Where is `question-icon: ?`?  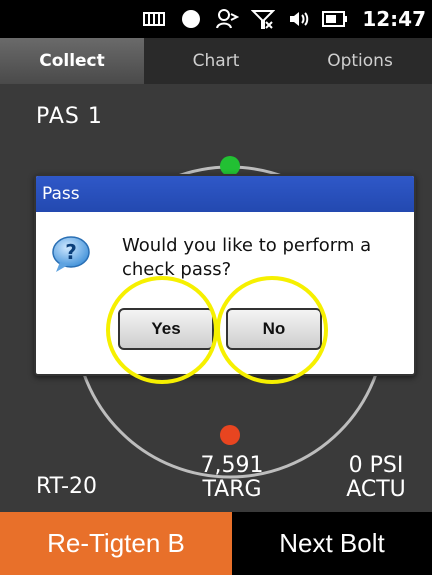 question-icon: ? is located at coordinates (71, 255).